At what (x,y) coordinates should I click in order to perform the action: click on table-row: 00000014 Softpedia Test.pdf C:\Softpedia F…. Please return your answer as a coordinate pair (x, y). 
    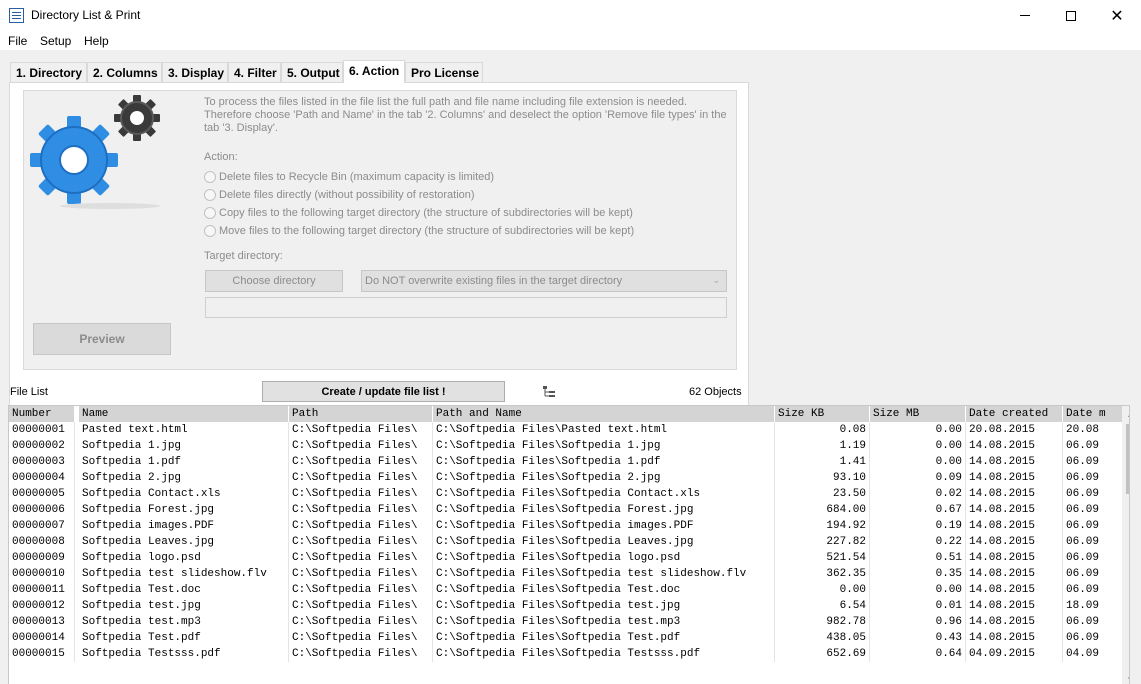
    Looking at the image, I should click on (566, 638).